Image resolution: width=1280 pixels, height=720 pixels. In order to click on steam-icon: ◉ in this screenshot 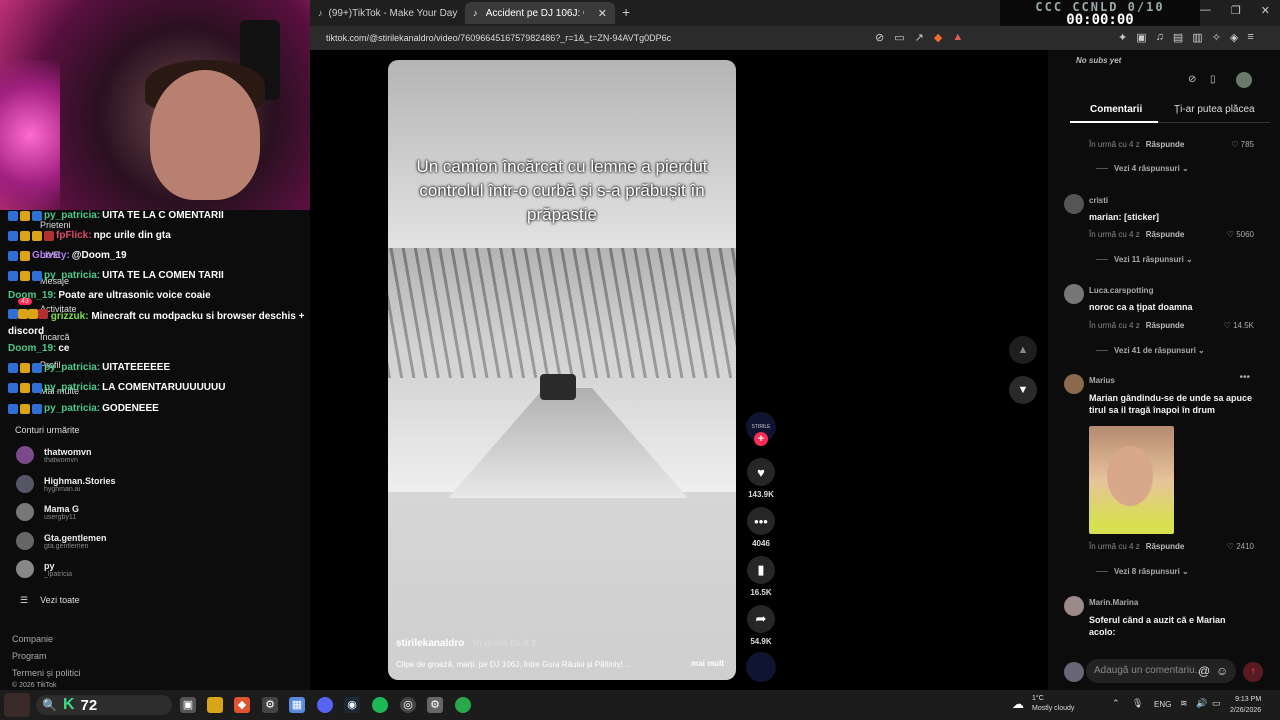, I will do `click(352, 705)`.